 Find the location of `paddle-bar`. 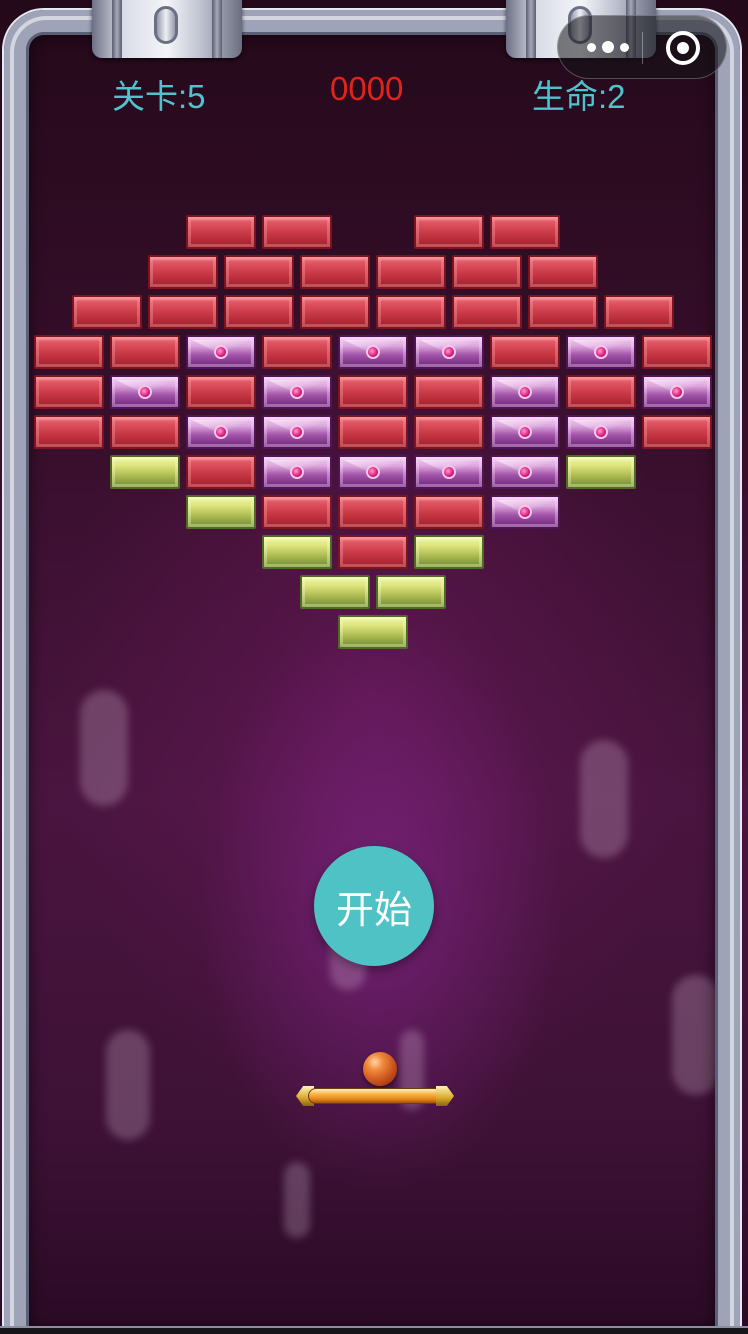

paddle-bar is located at coordinates (375, 1096).